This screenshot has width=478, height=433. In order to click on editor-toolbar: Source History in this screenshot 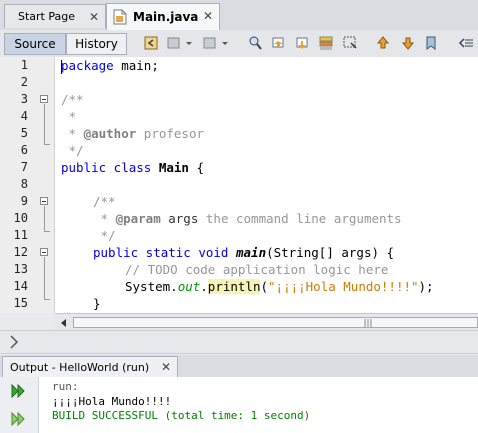, I will do `click(239, 44)`.